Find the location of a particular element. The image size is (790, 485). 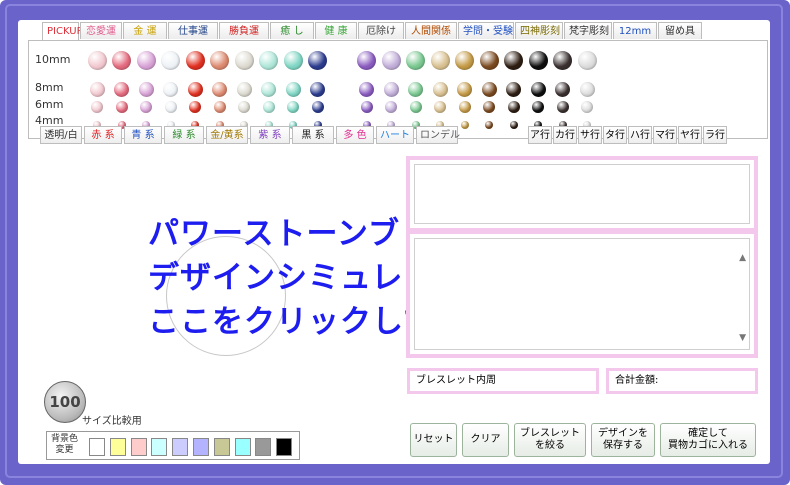

filter-5: 紫 系 is located at coordinates (270, 135).